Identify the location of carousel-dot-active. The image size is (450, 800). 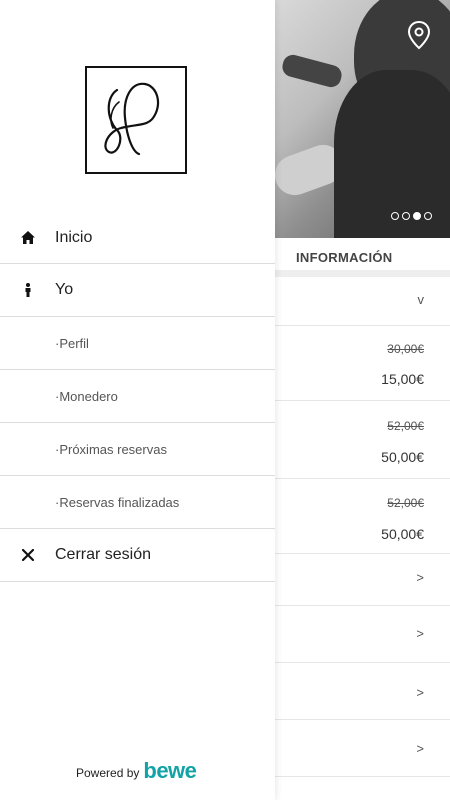
(417, 216).